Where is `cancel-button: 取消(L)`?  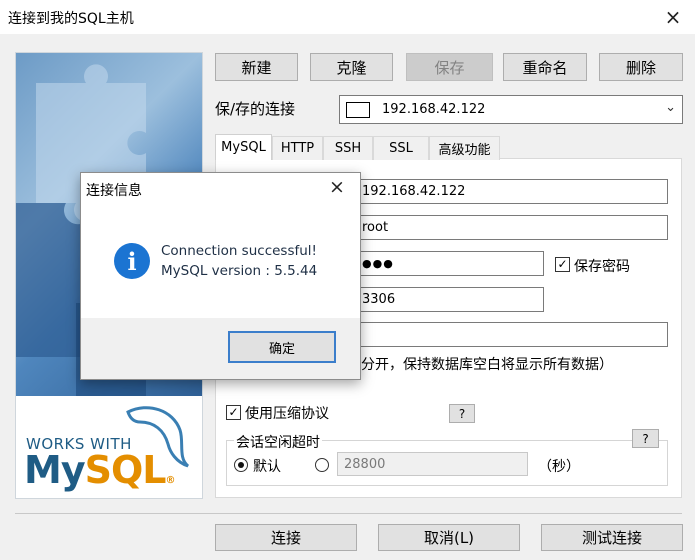
cancel-button: 取消(L) is located at coordinates (449, 537).